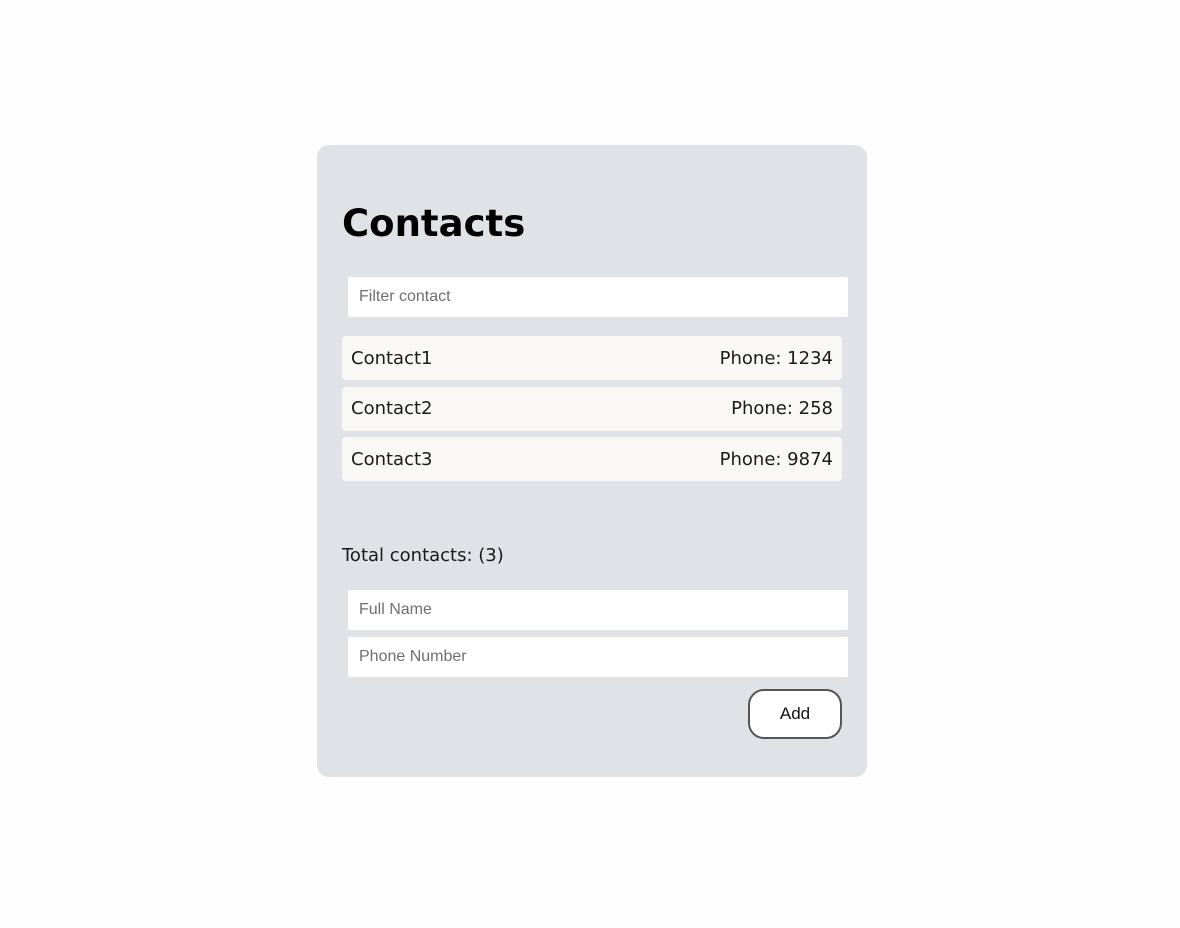  What do you see at coordinates (392, 408) in the screenshot?
I see `contact-name: Contact2` at bounding box center [392, 408].